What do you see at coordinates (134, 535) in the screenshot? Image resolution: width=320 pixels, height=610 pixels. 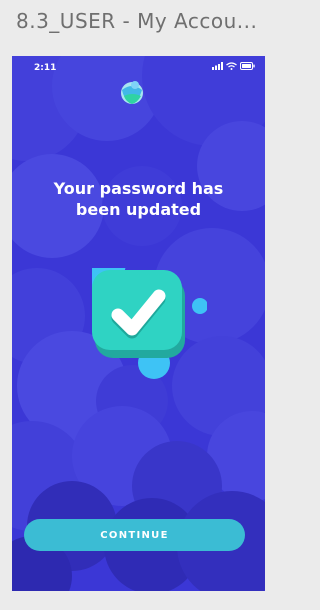 I see `continue-button: CONTINUE` at bounding box center [134, 535].